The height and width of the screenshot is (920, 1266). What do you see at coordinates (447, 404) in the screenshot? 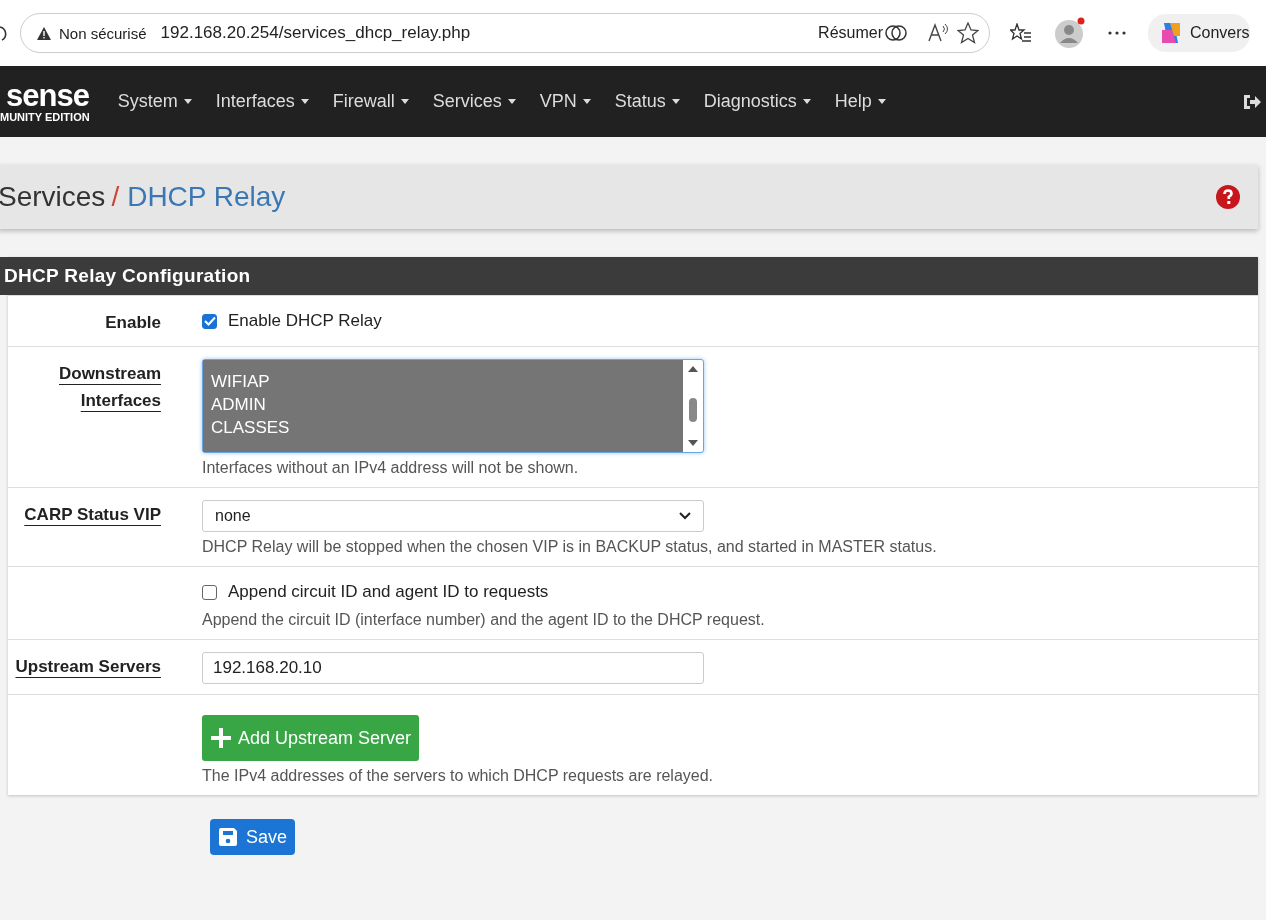
I see `listbox-option: ADMIN` at bounding box center [447, 404].